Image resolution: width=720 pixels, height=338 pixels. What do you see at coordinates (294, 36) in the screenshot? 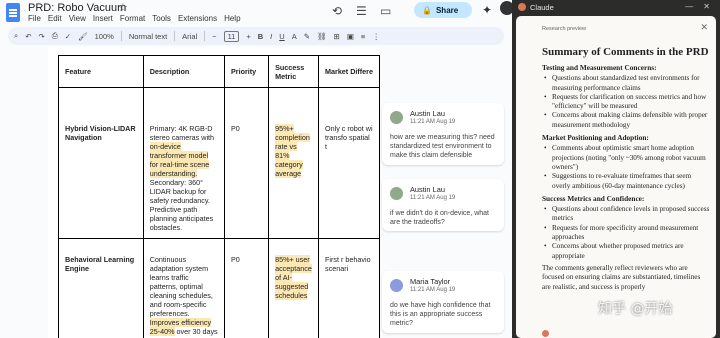
I see `text-color-icon: A` at bounding box center [294, 36].